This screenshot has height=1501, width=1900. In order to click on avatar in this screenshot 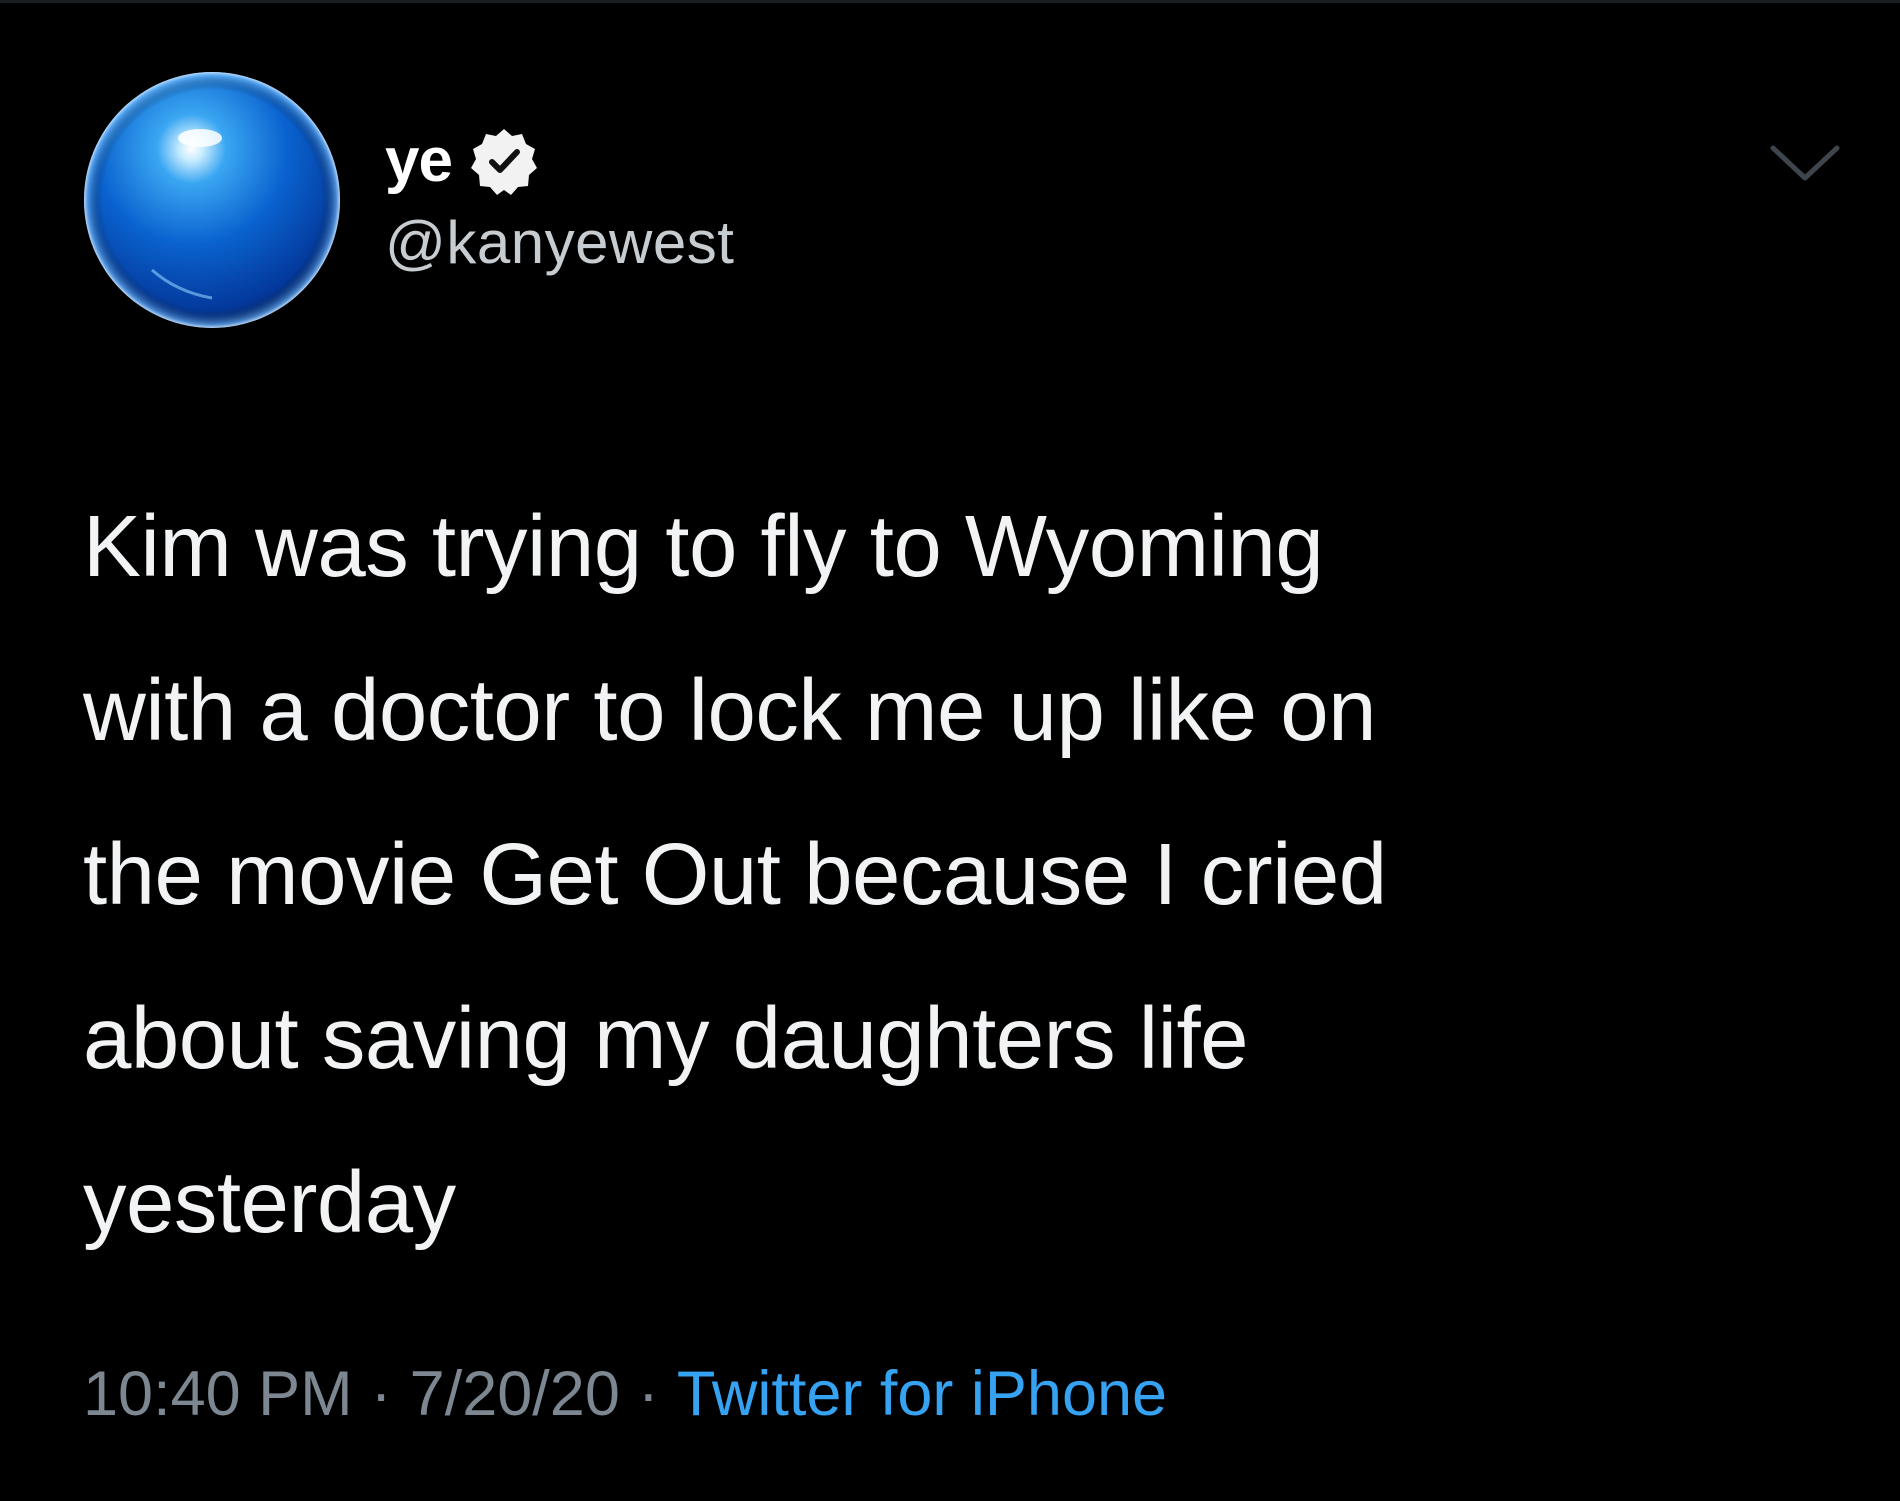, I will do `click(212, 200)`.